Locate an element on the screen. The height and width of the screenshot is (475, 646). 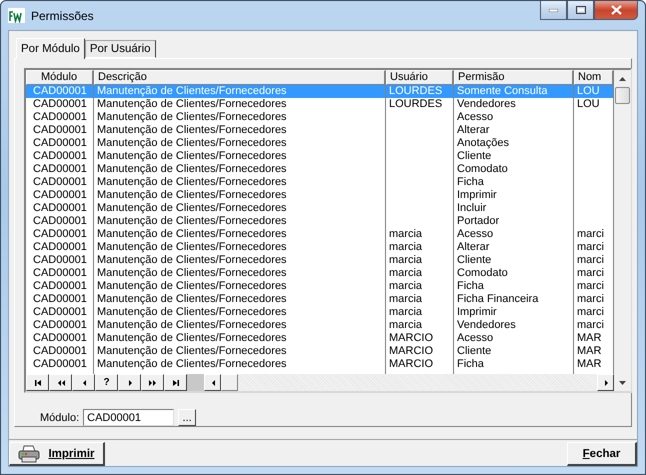
window-title: Permissões is located at coordinates (62, 15).